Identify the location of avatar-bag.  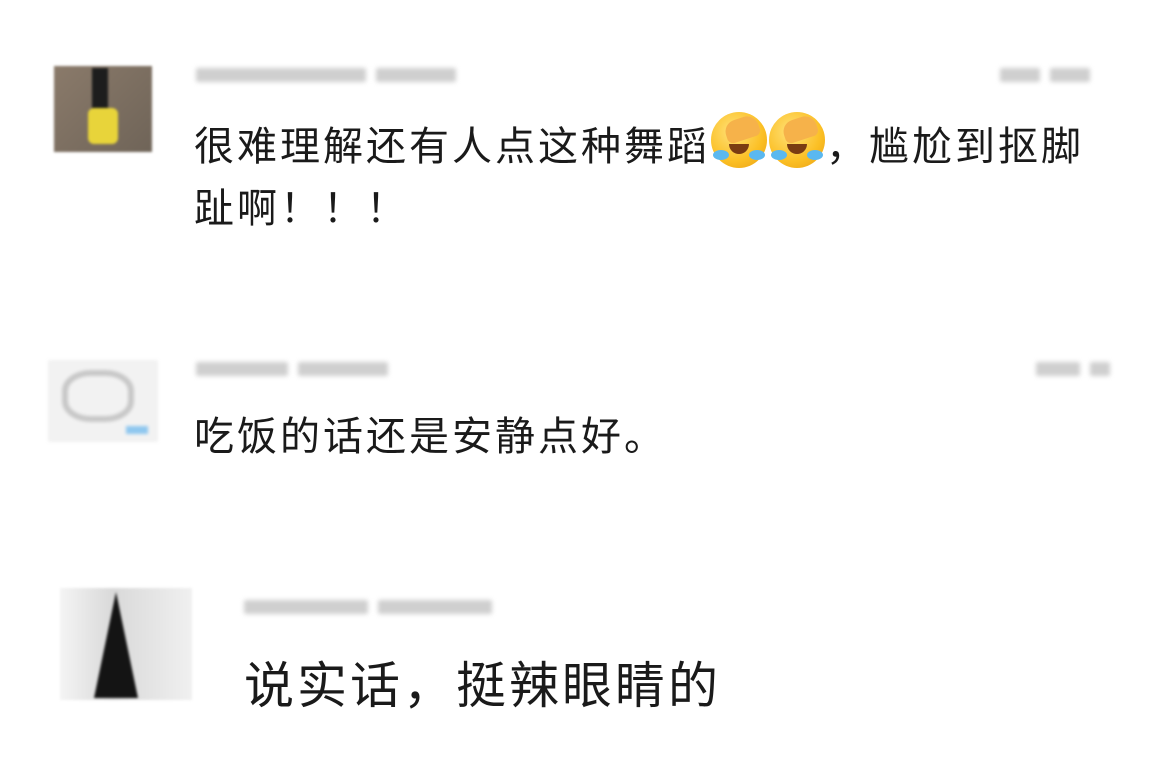
(103, 126).